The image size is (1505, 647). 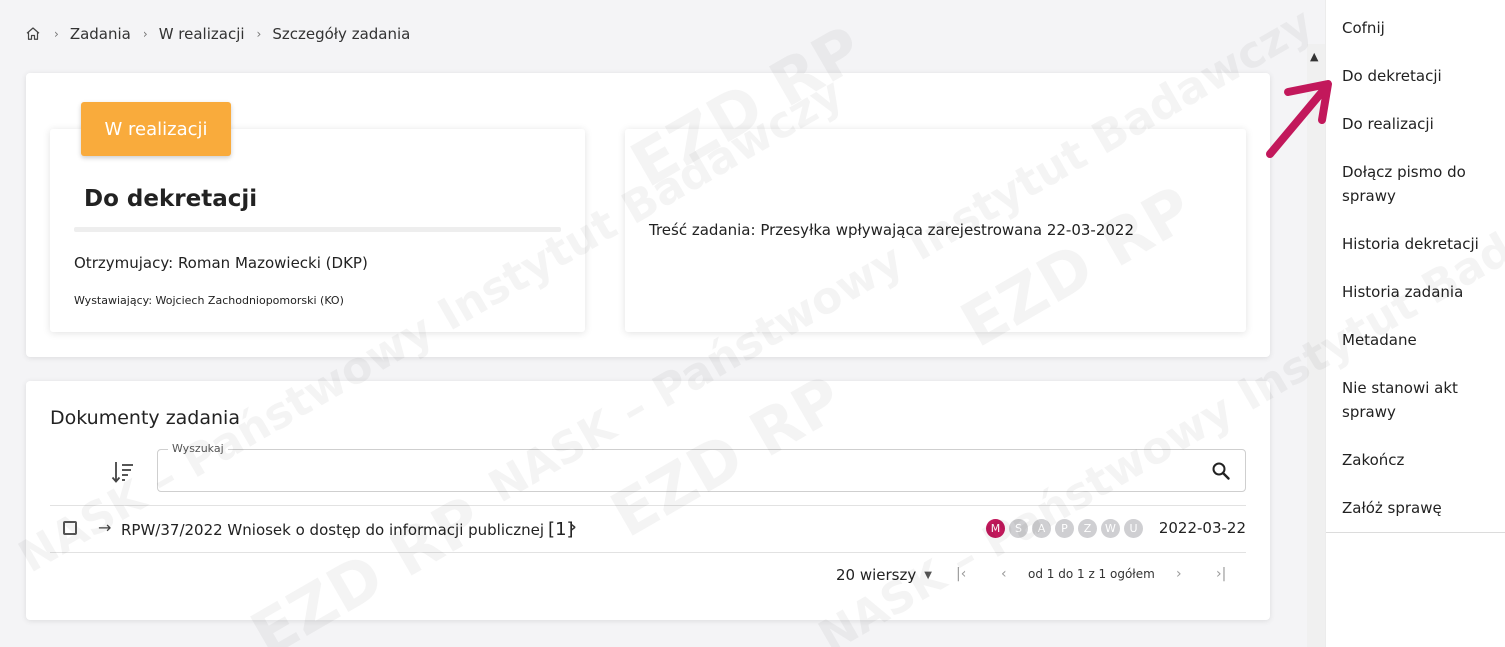 What do you see at coordinates (876, 575) in the screenshot?
I see `rows-per-page-value: 20 wierszy` at bounding box center [876, 575].